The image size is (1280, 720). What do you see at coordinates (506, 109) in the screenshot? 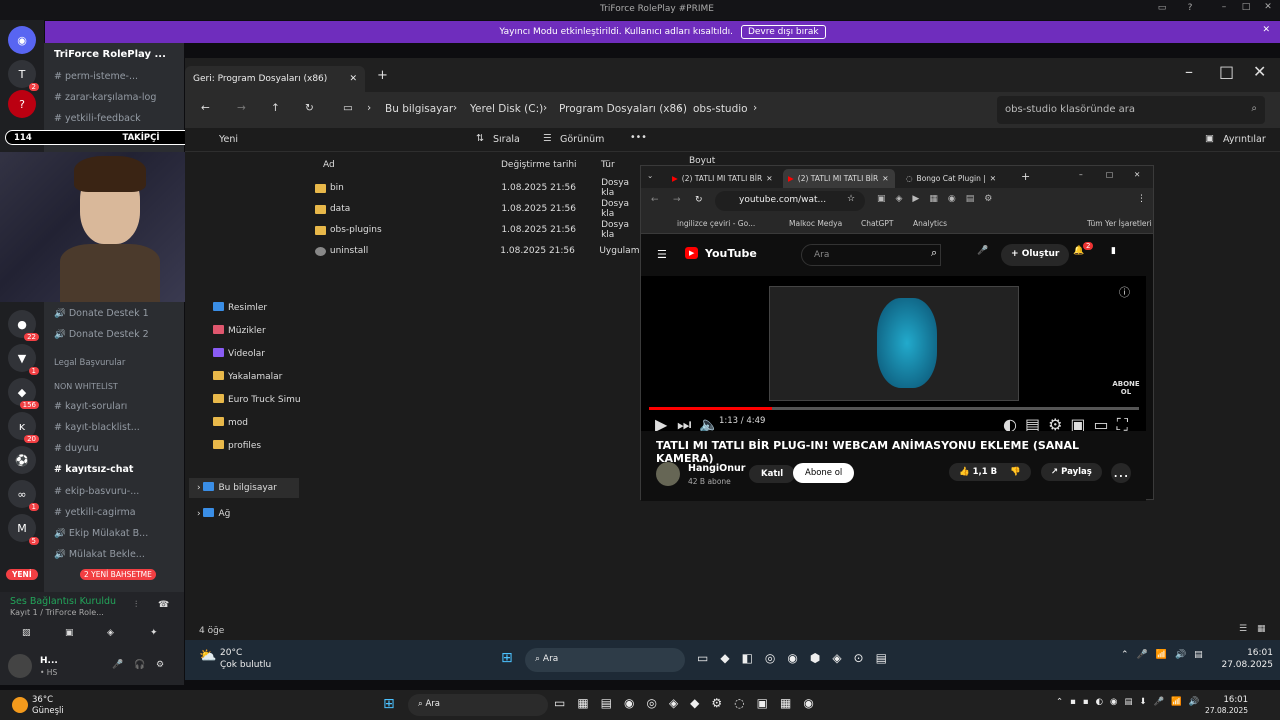
I see `breadcrumb-item: Yerel Disk (C:)` at bounding box center [506, 109].